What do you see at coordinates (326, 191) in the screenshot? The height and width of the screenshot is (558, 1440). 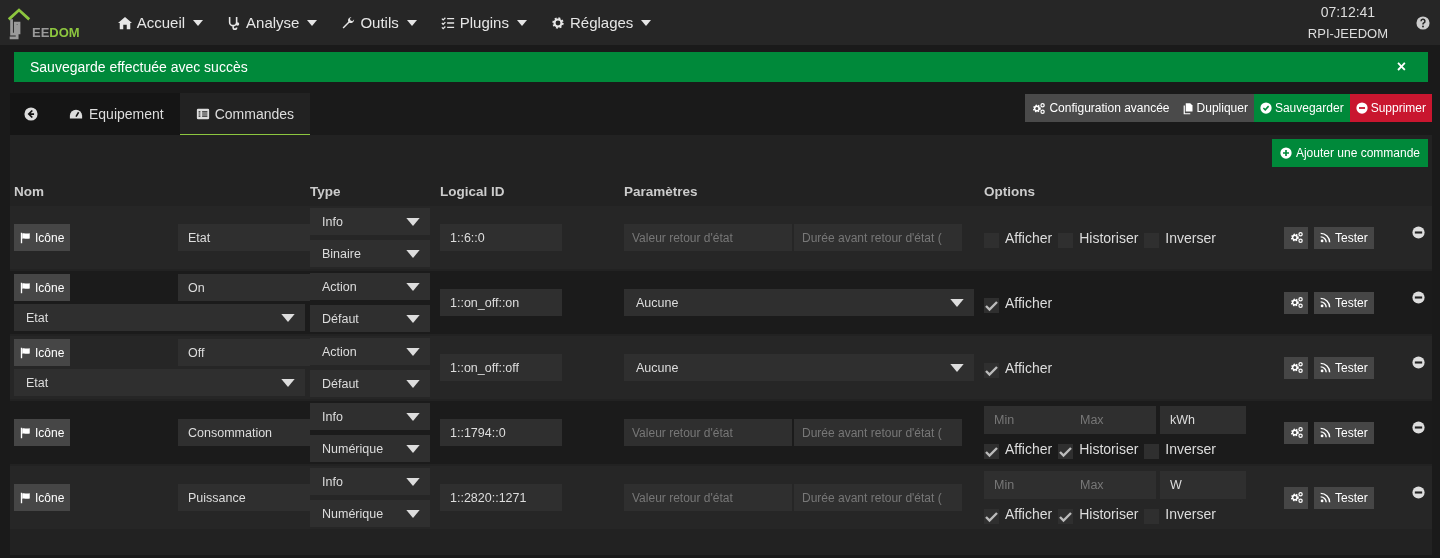 I see `column-header: Type` at bounding box center [326, 191].